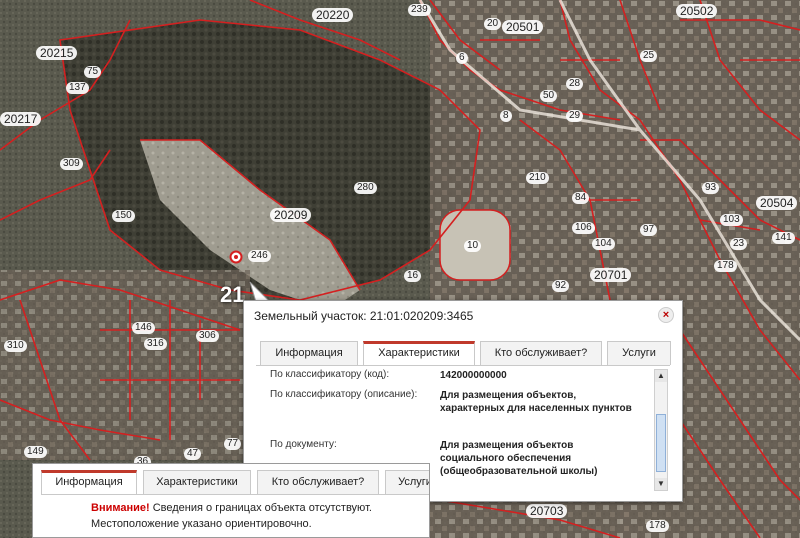  What do you see at coordinates (93, 72) in the screenshot?
I see `map-label: 75` at bounding box center [93, 72].